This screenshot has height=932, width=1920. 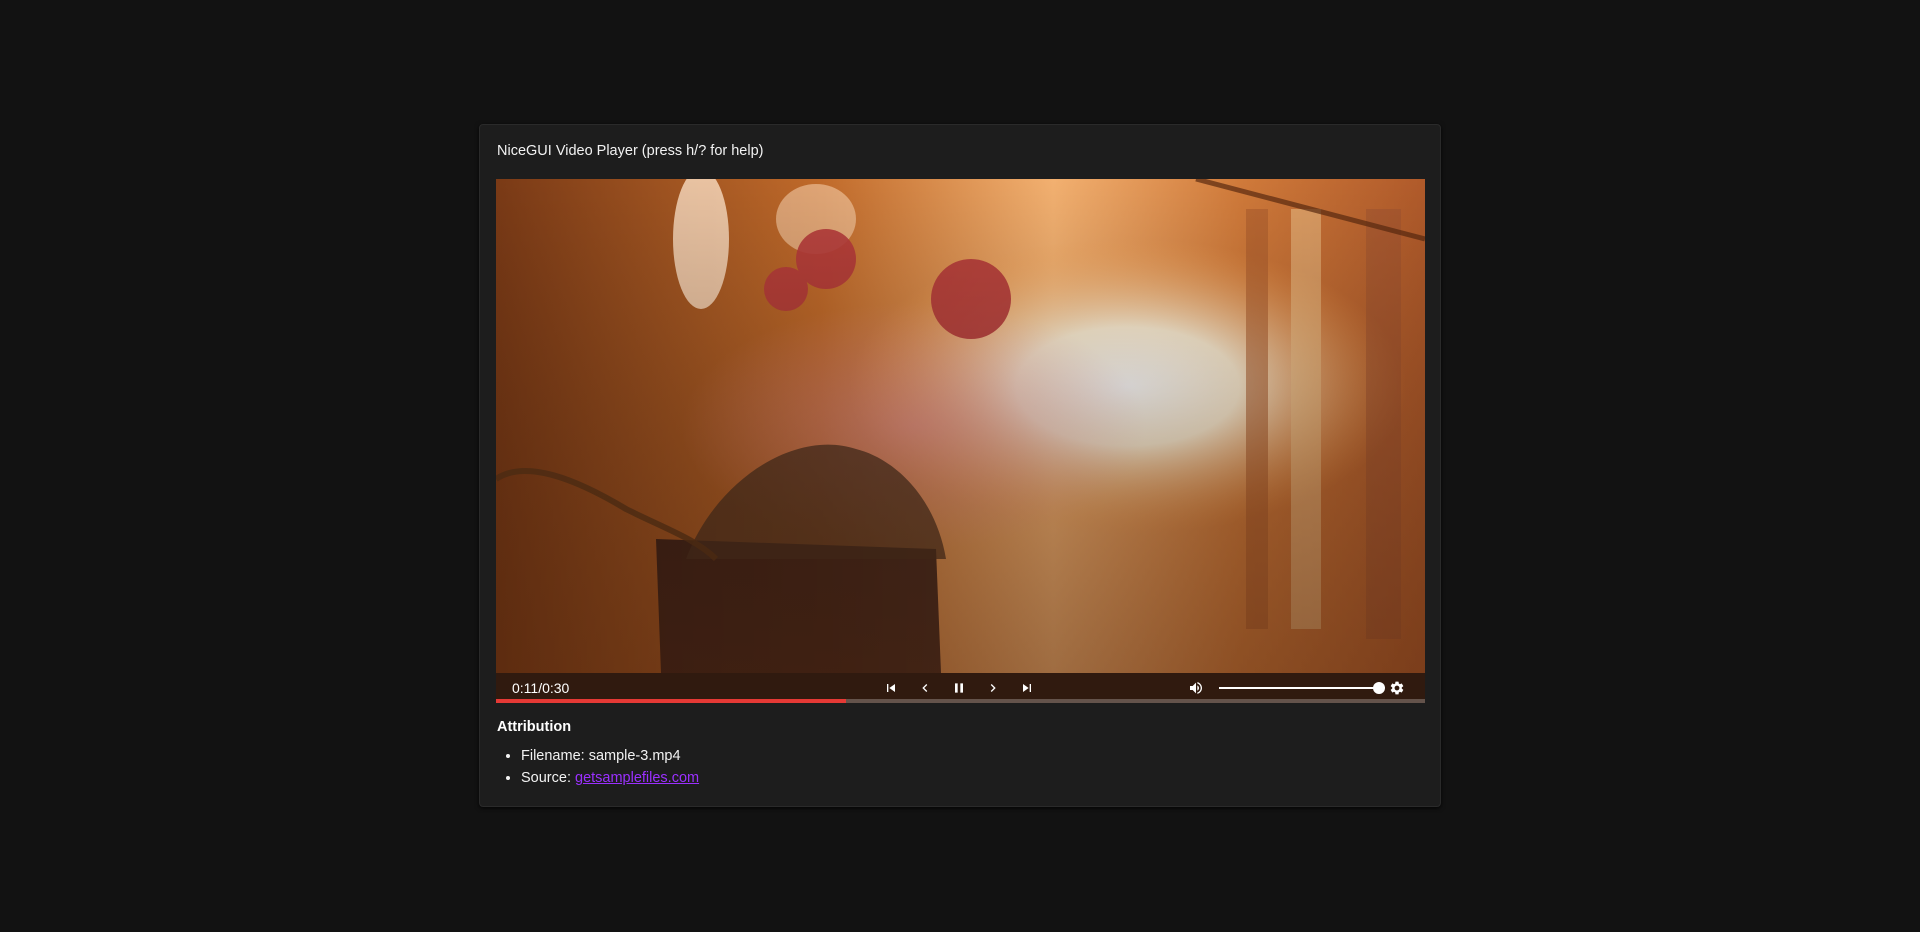 I want to click on pause-icon, so click(x=959, y=688).